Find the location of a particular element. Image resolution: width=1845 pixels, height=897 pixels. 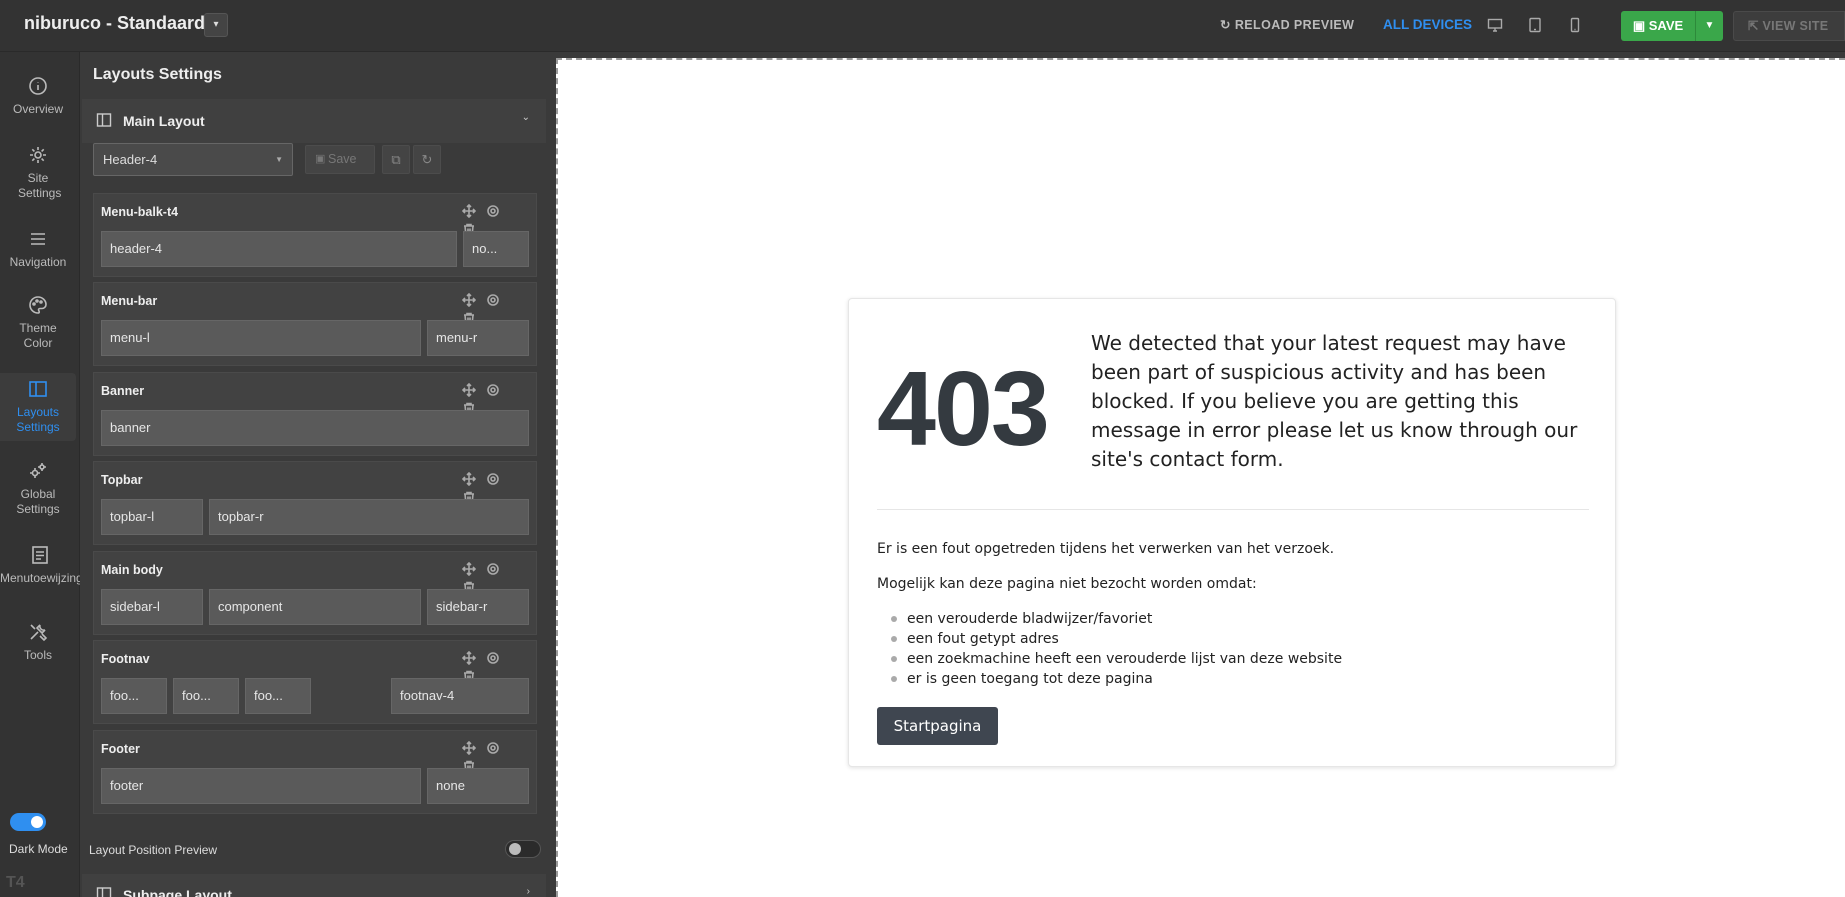

layout-select: Header-4 ▼ is located at coordinates (193, 159).